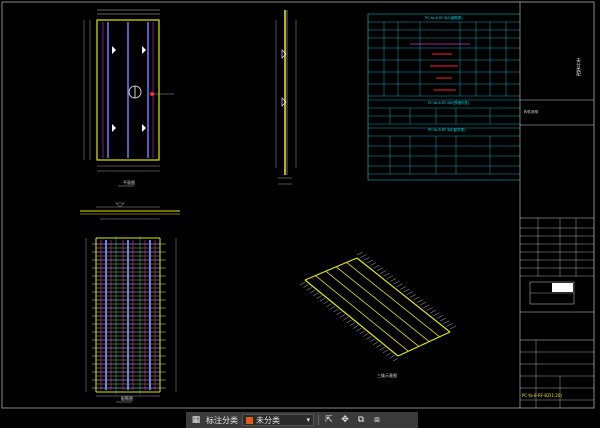  What do you see at coordinates (447, 129) in the screenshot?
I see `schedule-subtitle-2: PC-Ya-8-RF-BZ(配件表)` at bounding box center [447, 129].